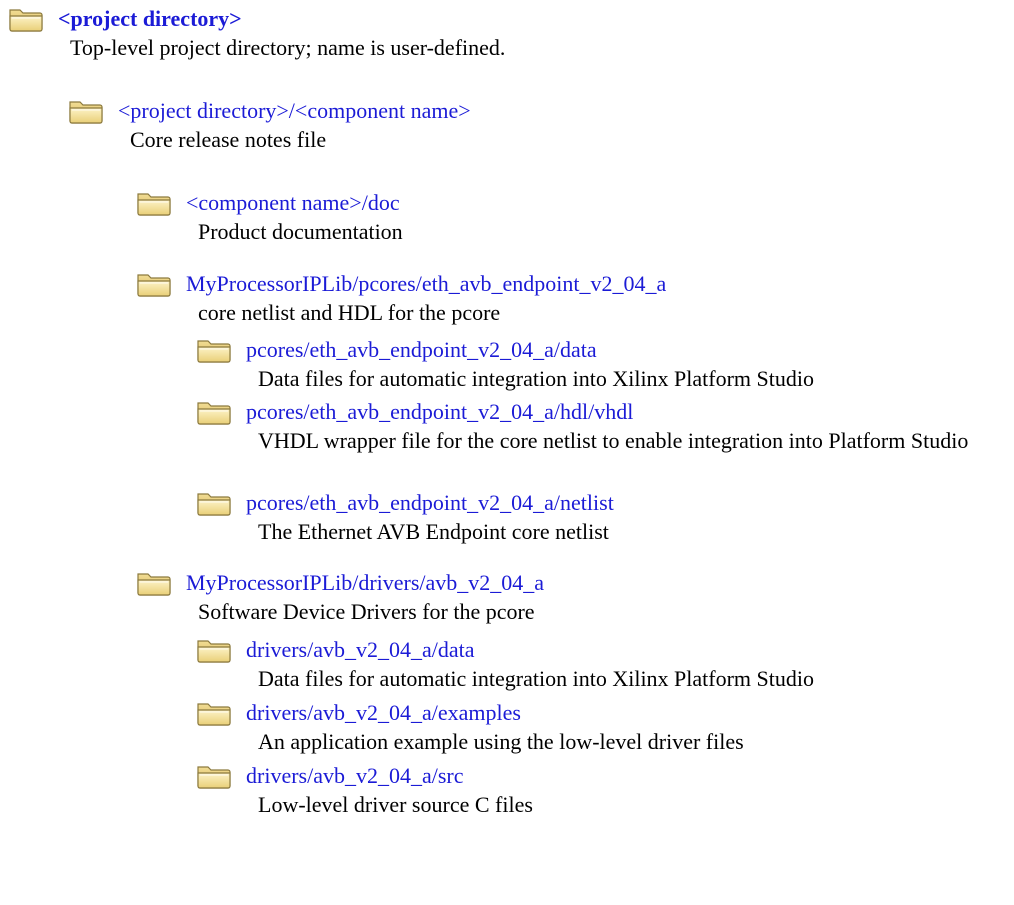 This screenshot has width=1014, height=905. What do you see at coordinates (430, 503) in the screenshot?
I see `dir-link: pcores/eth_avb_endpoint_v2_04_a/netlist` at bounding box center [430, 503].